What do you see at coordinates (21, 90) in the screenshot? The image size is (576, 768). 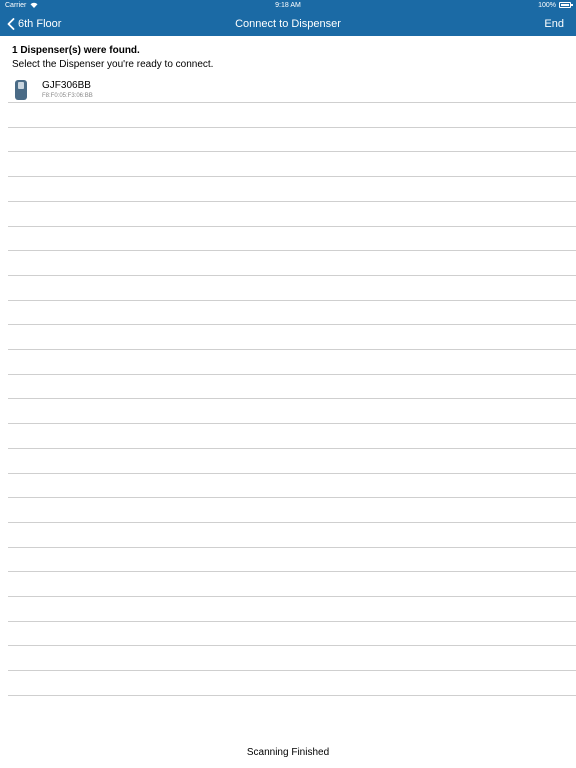 I see `dispenser-icon` at bounding box center [21, 90].